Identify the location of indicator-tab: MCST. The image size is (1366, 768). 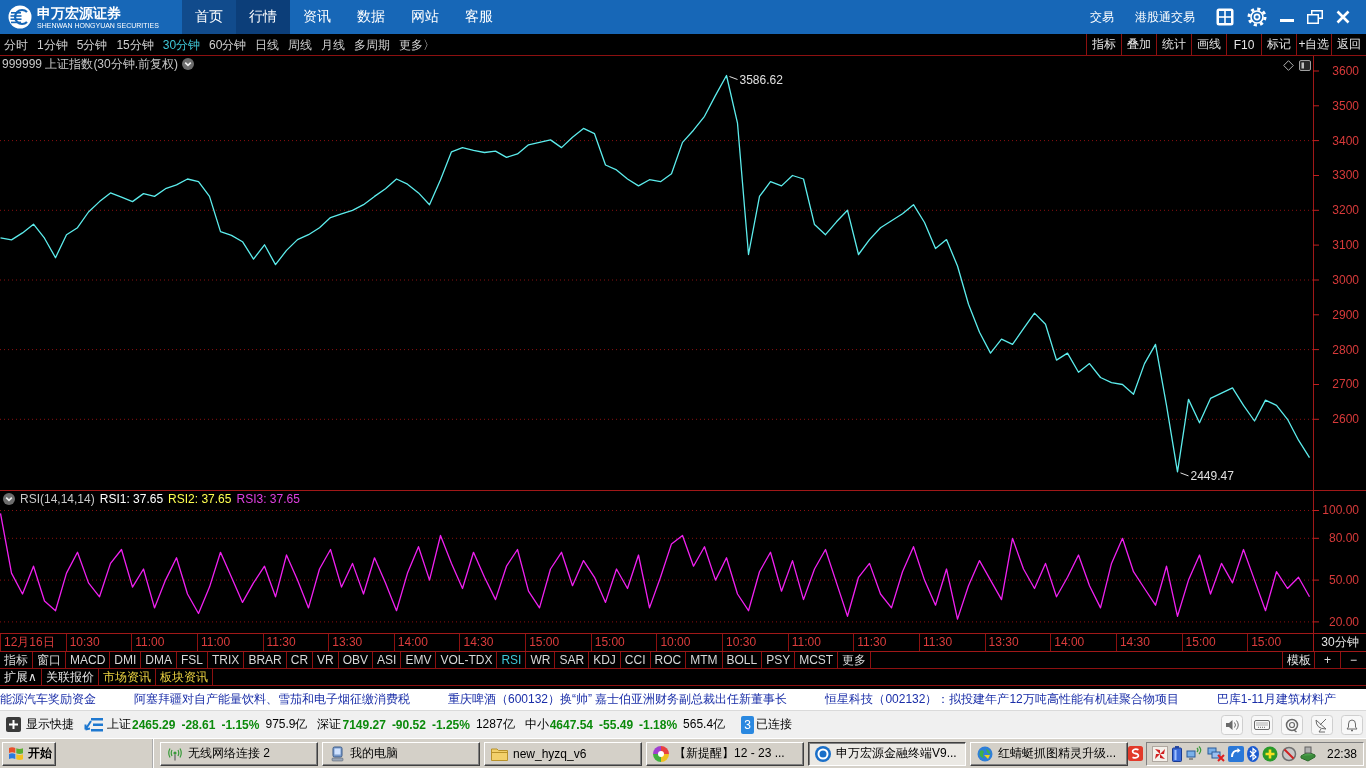
(817, 660).